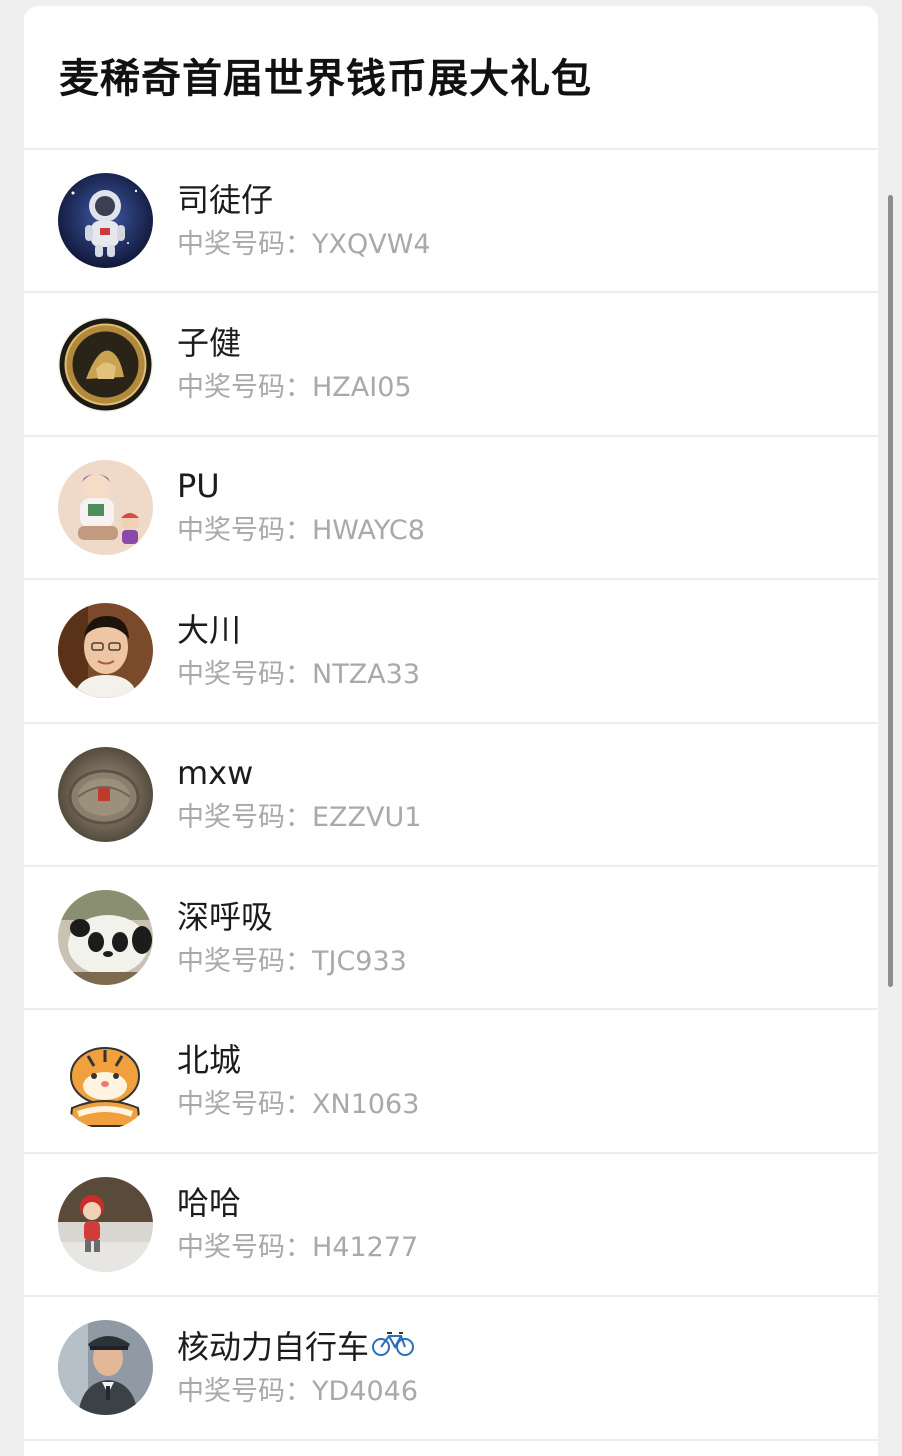  Describe the element at coordinates (368, 531) in the screenshot. I see `winning-code: HWAYC8` at that location.